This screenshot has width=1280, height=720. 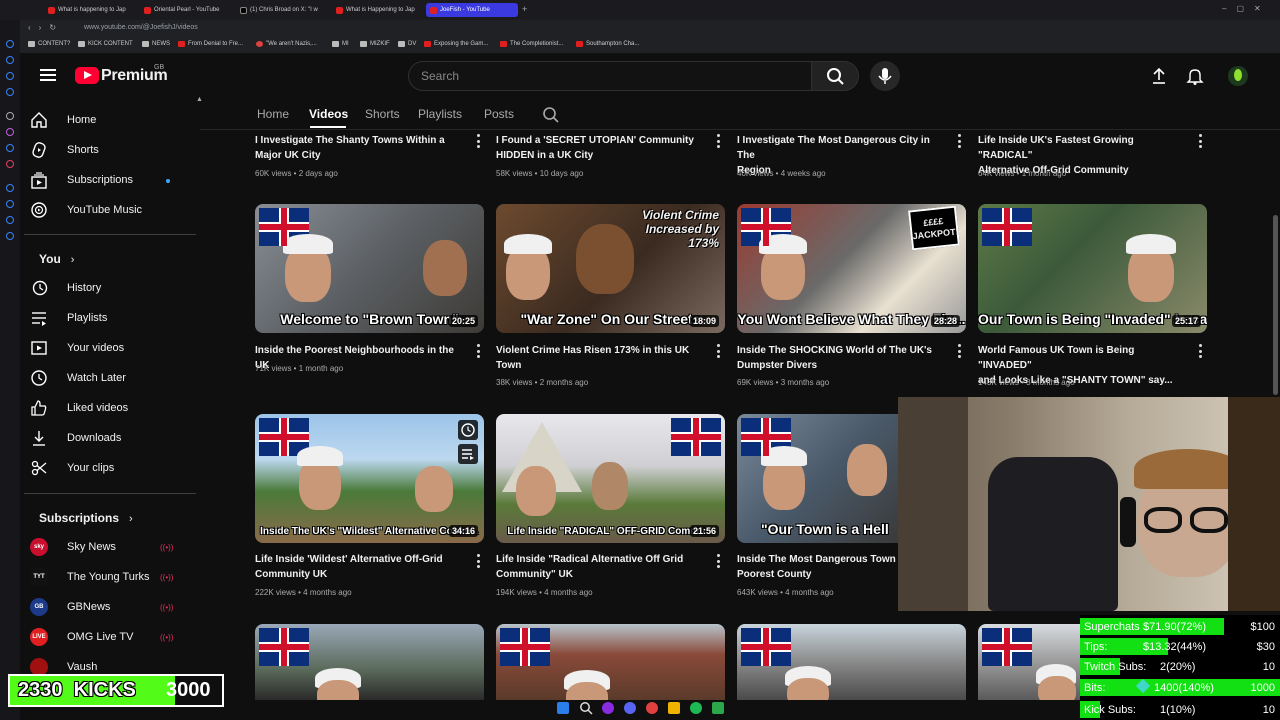 What do you see at coordinates (115, 180) in the screenshot?
I see `sidebar-item-subscriptions: Subscriptions` at bounding box center [115, 180].